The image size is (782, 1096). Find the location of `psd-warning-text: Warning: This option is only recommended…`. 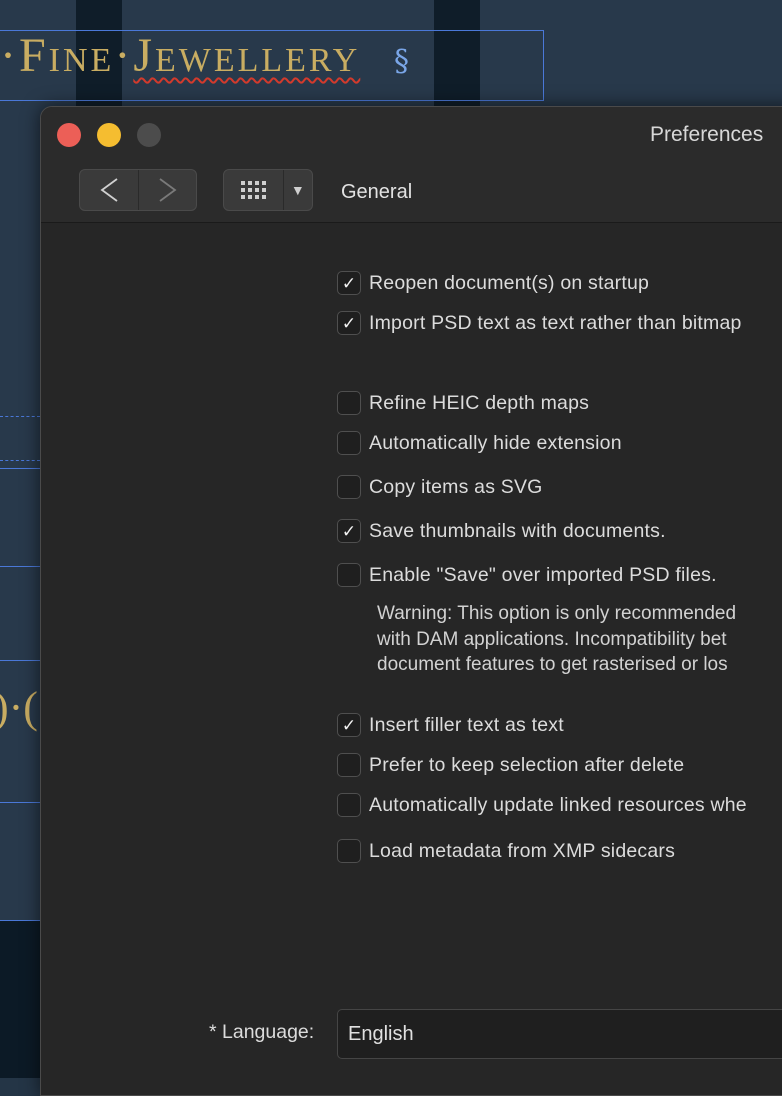

psd-warning-text: Warning: This option is only recommended… is located at coordinates (579, 639).